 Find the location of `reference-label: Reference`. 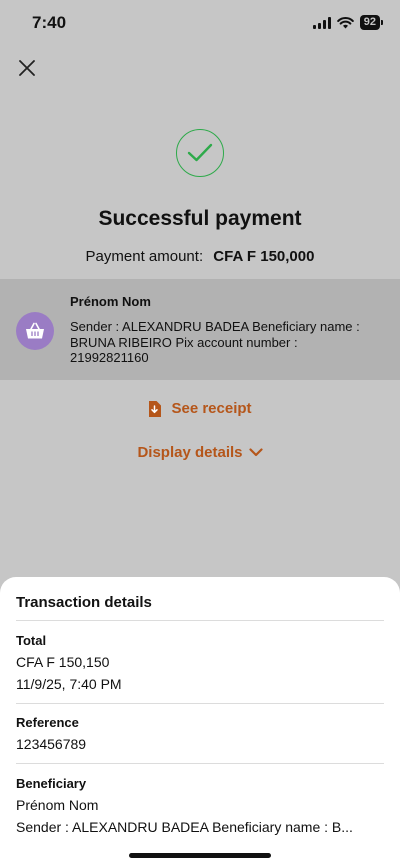

reference-label: Reference is located at coordinates (47, 722).